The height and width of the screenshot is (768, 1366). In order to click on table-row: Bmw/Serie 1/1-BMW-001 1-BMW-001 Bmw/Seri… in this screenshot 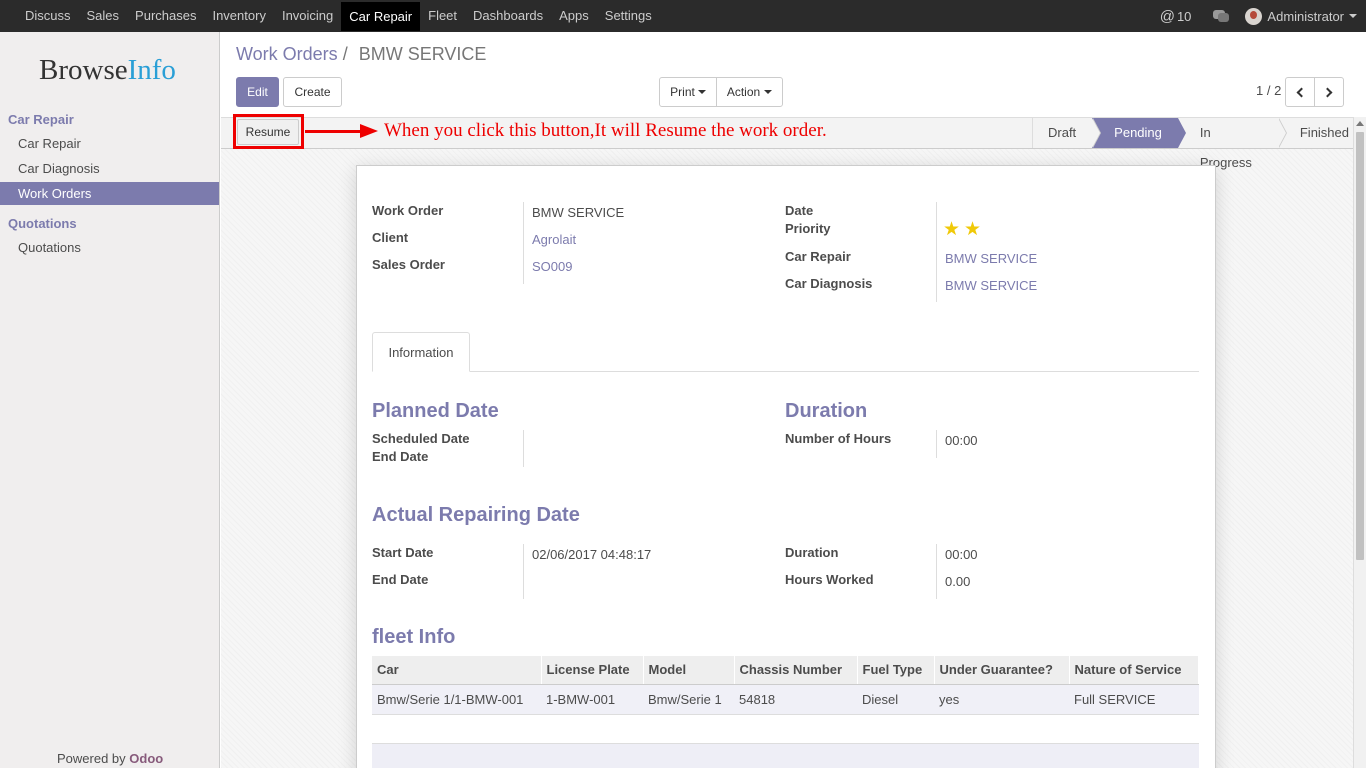, I will do `click(785, 699)`.